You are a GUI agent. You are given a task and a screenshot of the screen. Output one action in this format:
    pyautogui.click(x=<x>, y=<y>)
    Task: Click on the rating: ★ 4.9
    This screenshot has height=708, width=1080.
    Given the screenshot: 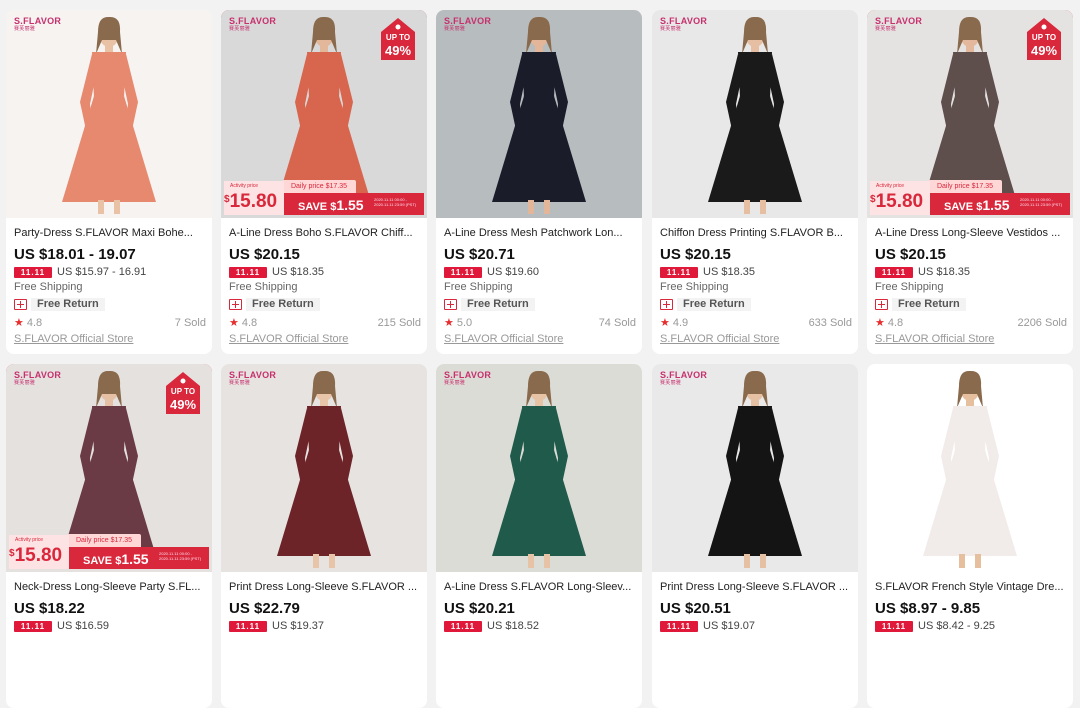 What is the action you would take?
    pyautogui.click(x=674, y=323)
    